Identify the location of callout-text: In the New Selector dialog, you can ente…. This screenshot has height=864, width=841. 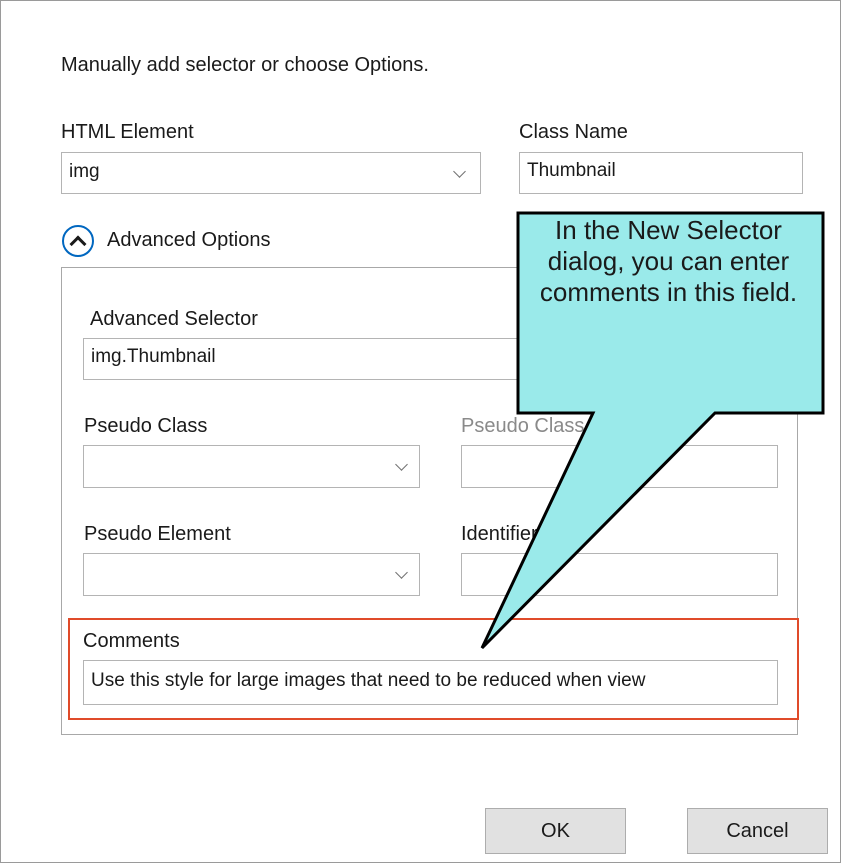
(668, 261).